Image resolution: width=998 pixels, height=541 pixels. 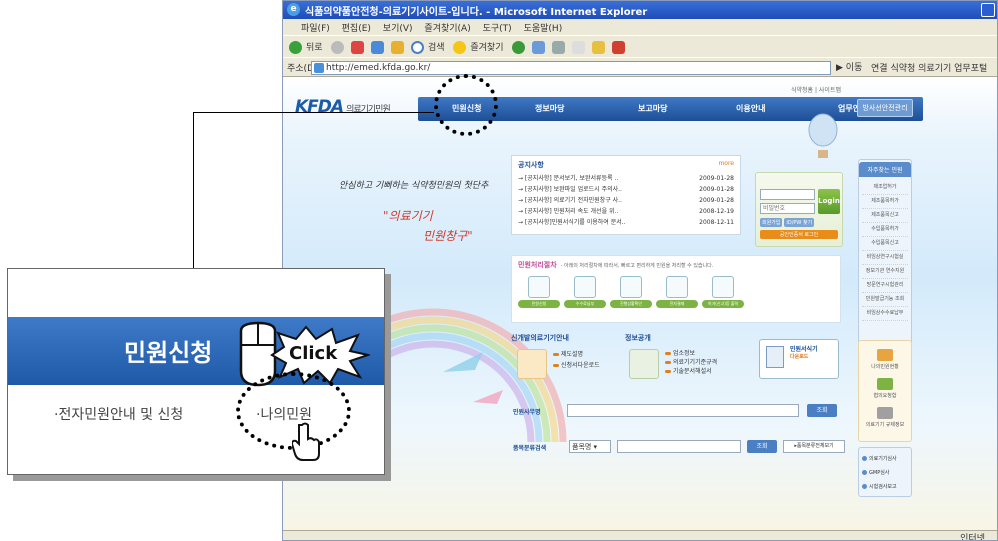 What do you see at coordinates (885, 300) in the screenshot?
I see `frequent-item: 민원발급기능 조회` at bounding box center [885, 300].